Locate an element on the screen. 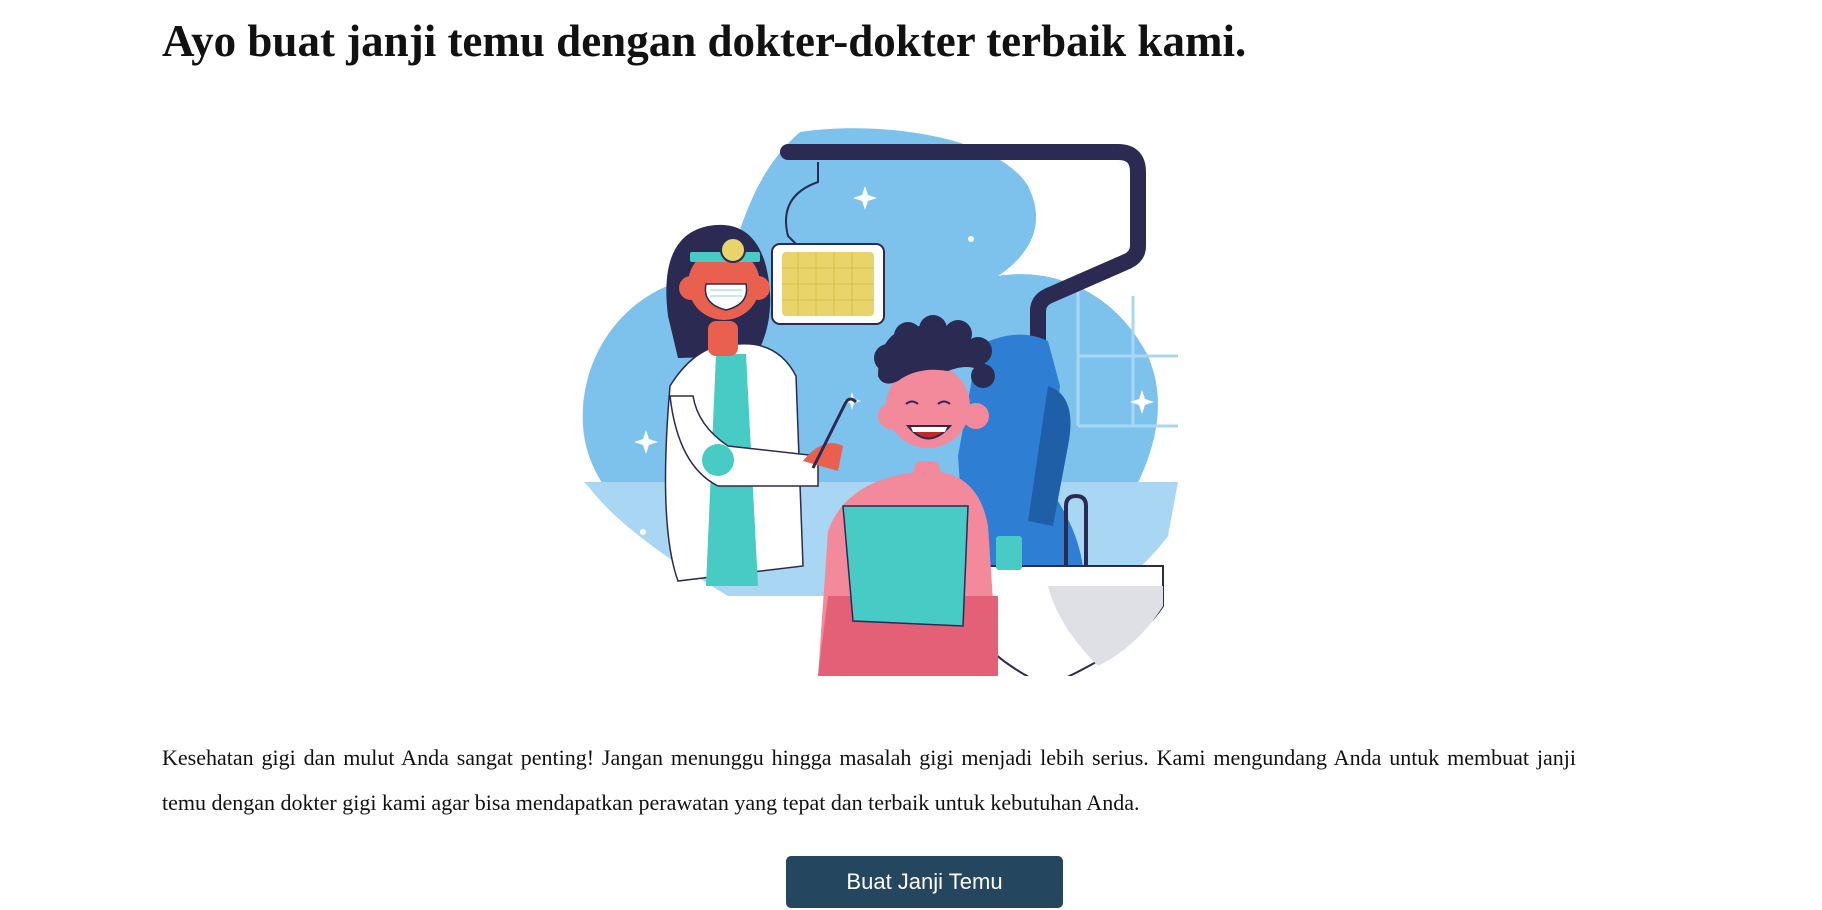 The height and width of the screenshot is (910, 1822). book-appointment-button: Buat Janji Temu is located at coordinates (924, 882).